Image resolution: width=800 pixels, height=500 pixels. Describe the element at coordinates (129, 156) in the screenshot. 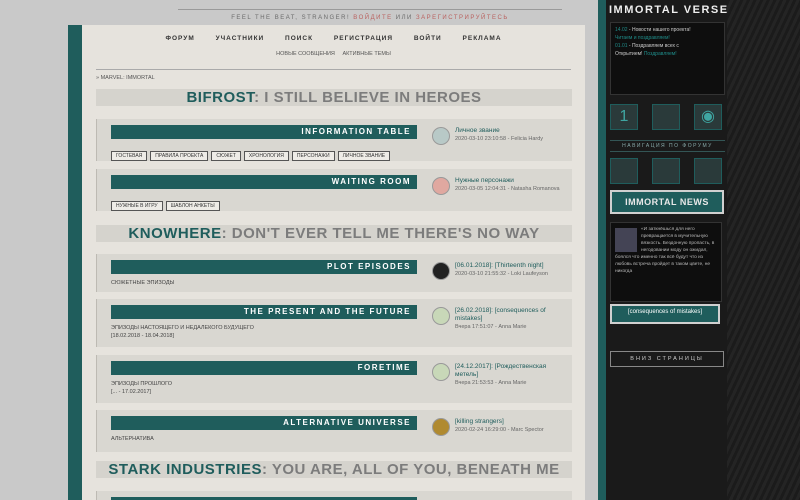

I see `tag: ГОСТЕВАЯ` at that location.